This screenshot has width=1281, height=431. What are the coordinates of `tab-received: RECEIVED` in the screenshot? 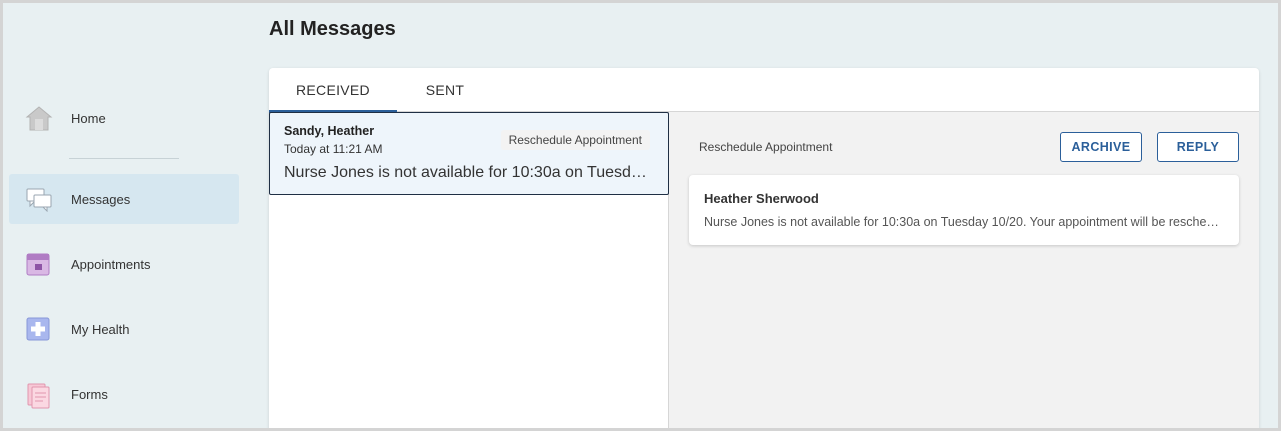 It's located at (333, 90).